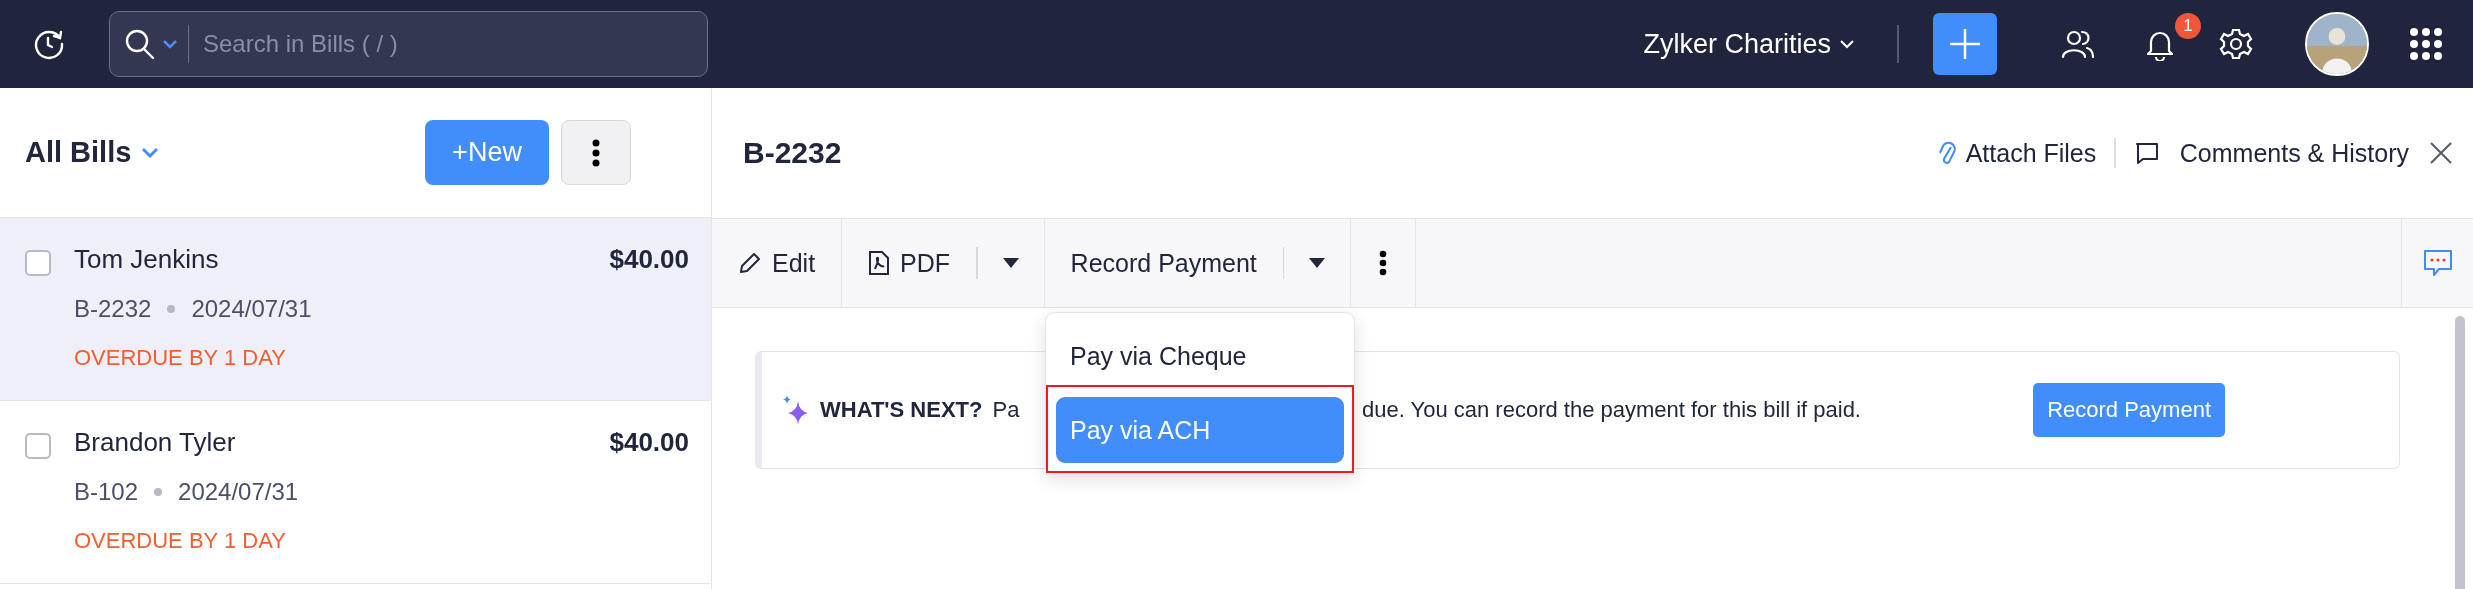 This screenshot has width=2473, height=589. What do you see at coordinates (1611, 410) in the screenshot?
I see `banner-text: due. You can record the payment for this bill if paid.` at bounding box center [1611, 410].